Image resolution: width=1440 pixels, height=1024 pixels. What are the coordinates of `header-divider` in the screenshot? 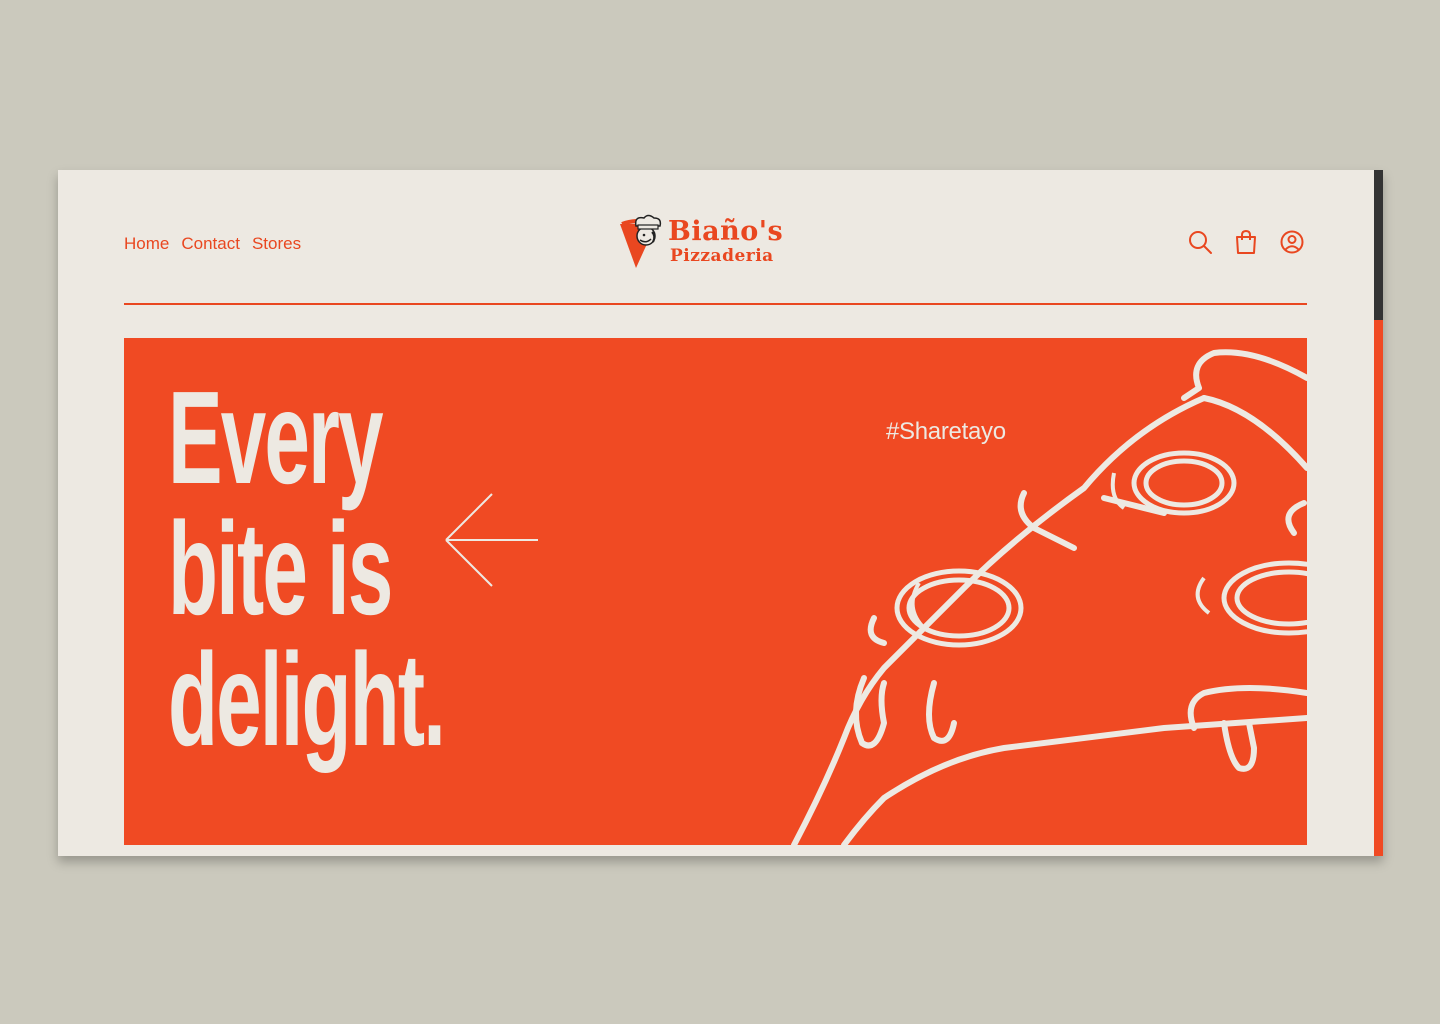 It's located at (715, 304).